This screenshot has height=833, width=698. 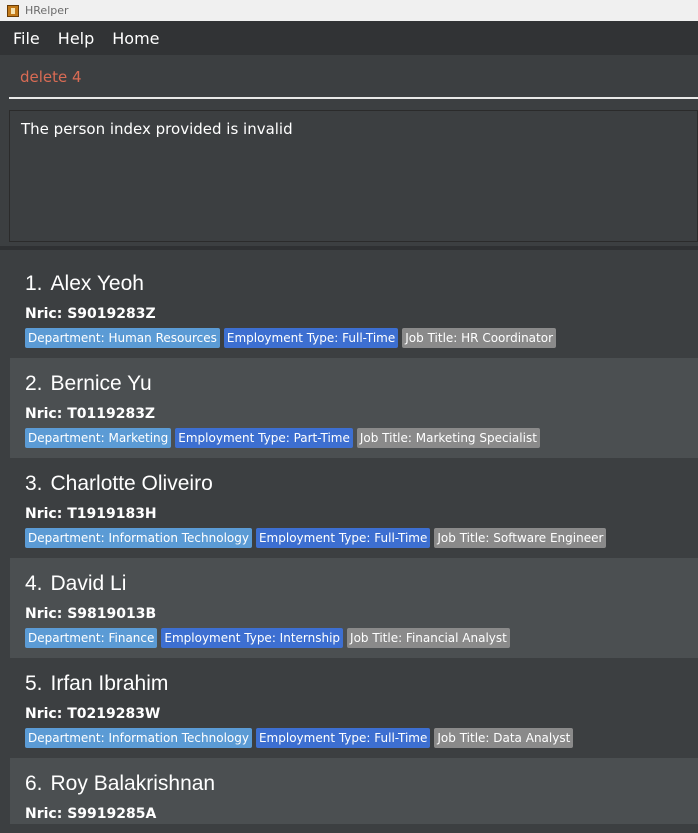 What do you see at coordinates (354, 384) in the screenshot?
I see `person-name-row: 2. Bernice Yu` at bounding box center [354, 384].